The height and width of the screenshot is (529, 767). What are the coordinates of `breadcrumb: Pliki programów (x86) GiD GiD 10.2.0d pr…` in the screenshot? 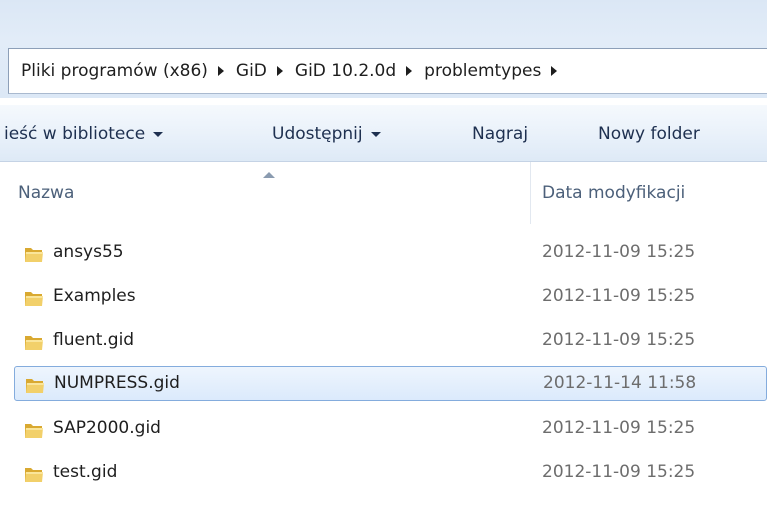 It's located at (293, 71).